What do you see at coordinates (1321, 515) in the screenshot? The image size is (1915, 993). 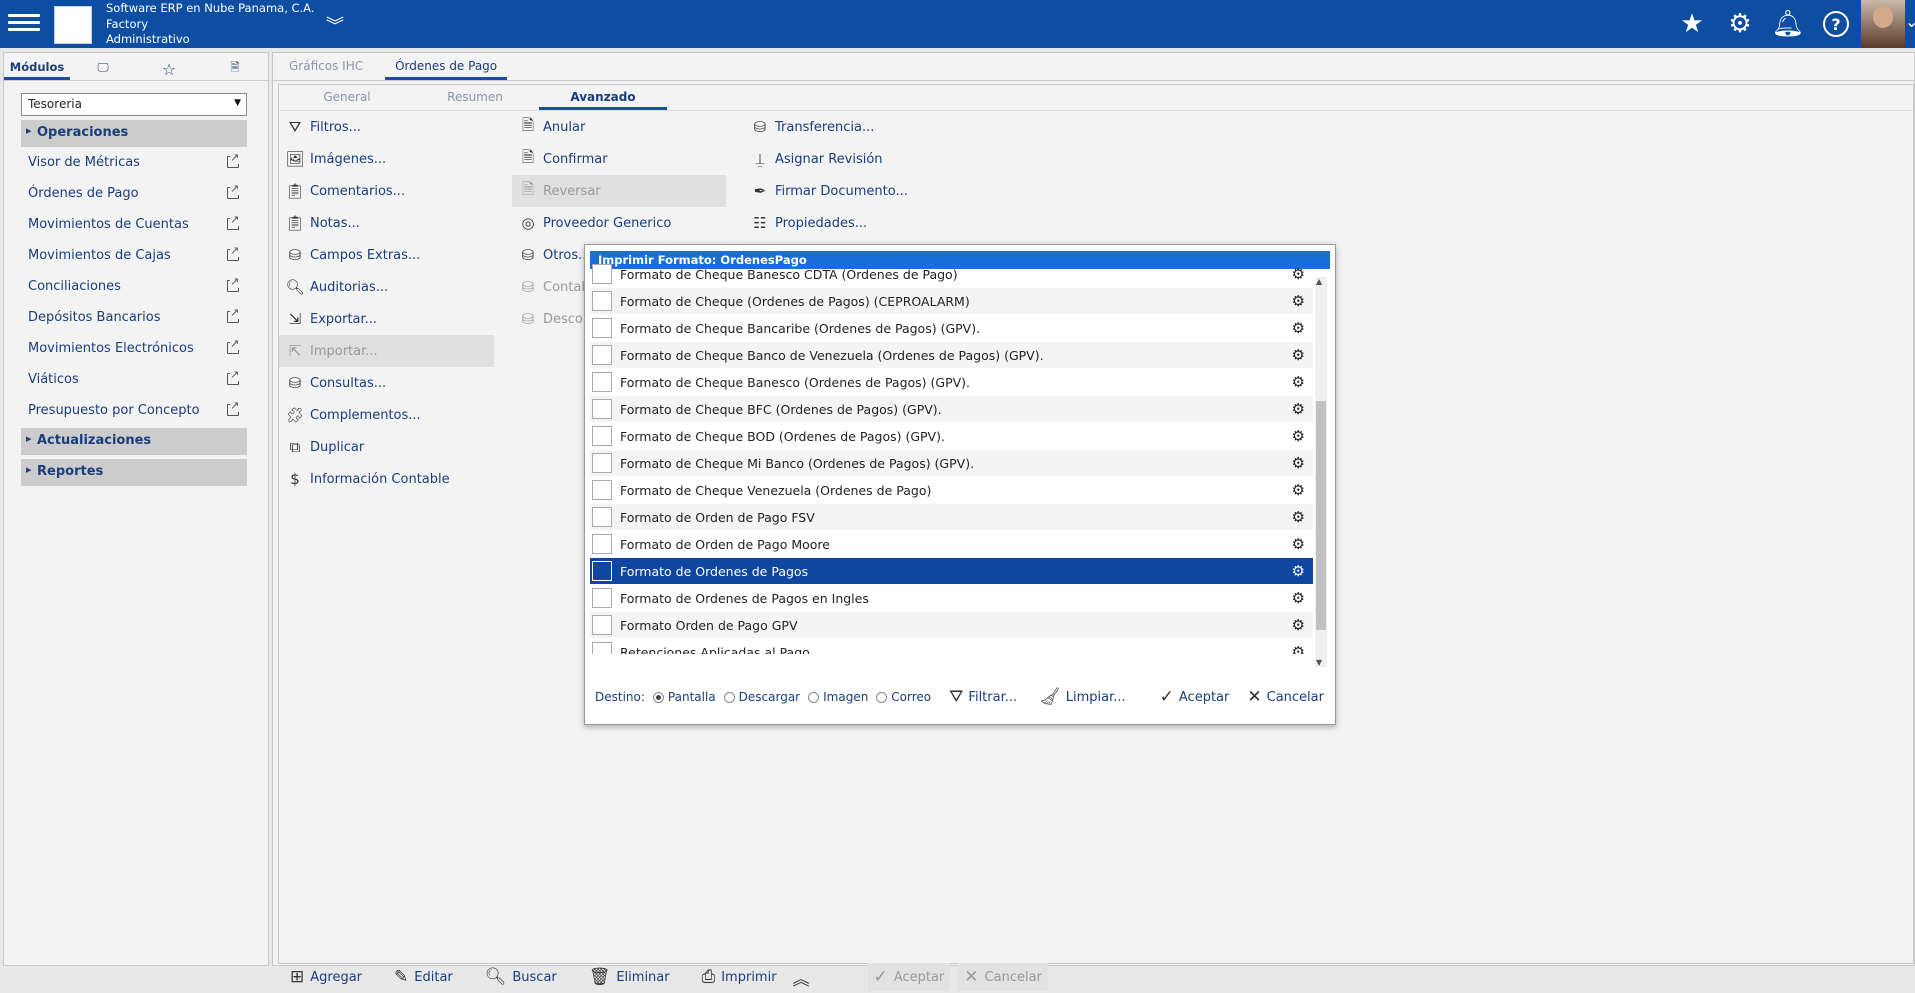 I see `scrollbar-thumb` at bounding box center [1321, 515].